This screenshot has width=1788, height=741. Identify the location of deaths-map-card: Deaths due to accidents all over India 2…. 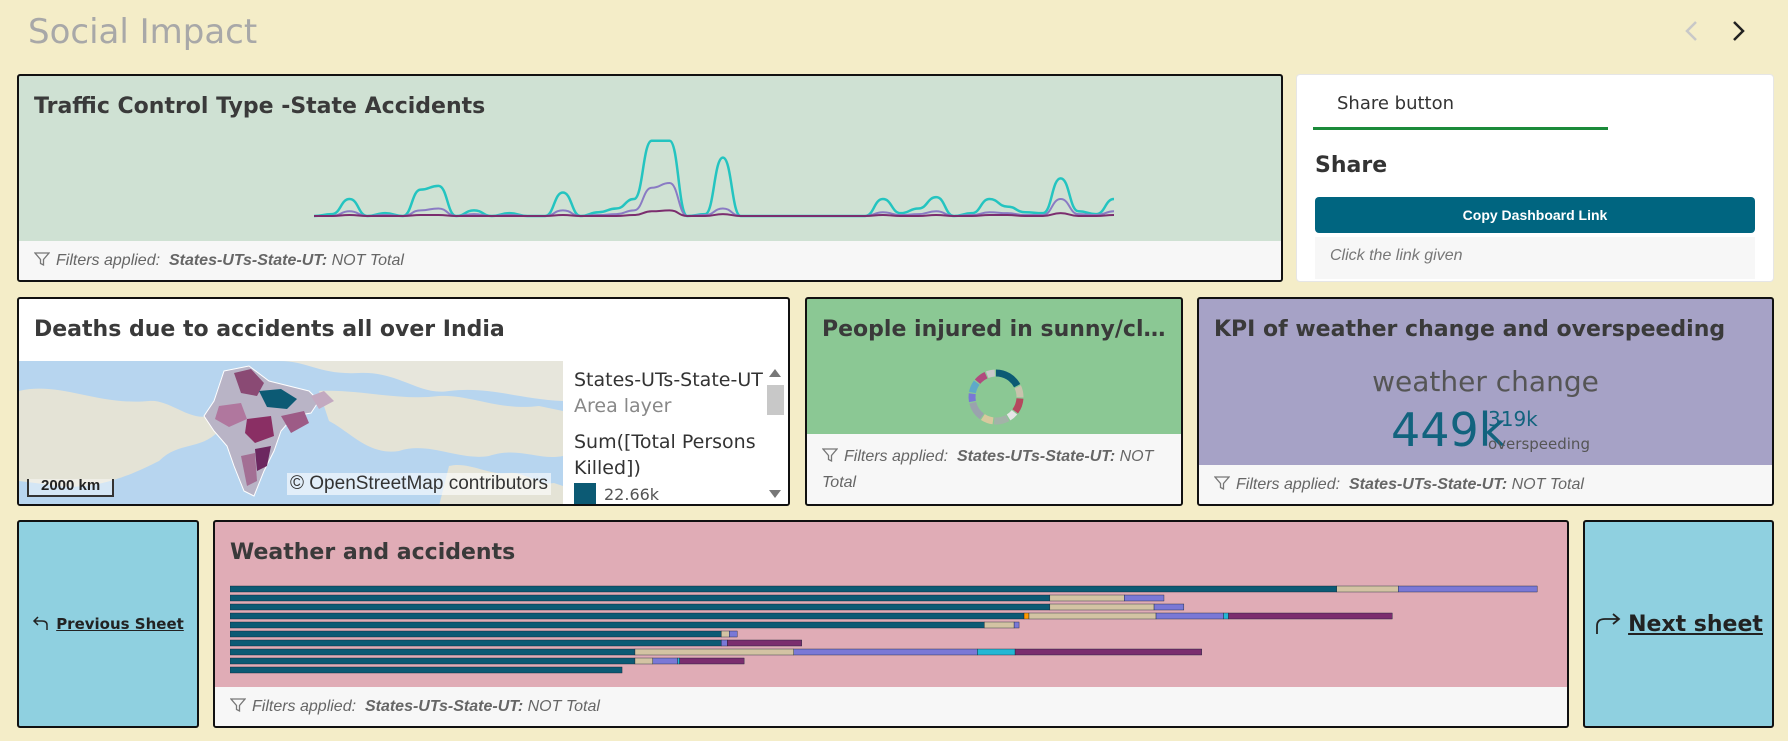
(403, 401).